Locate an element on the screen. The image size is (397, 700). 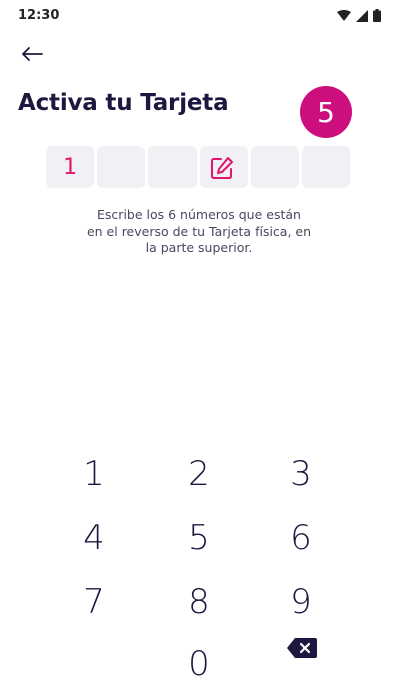
back-arrow-icon is located at coordinates (32, 54).